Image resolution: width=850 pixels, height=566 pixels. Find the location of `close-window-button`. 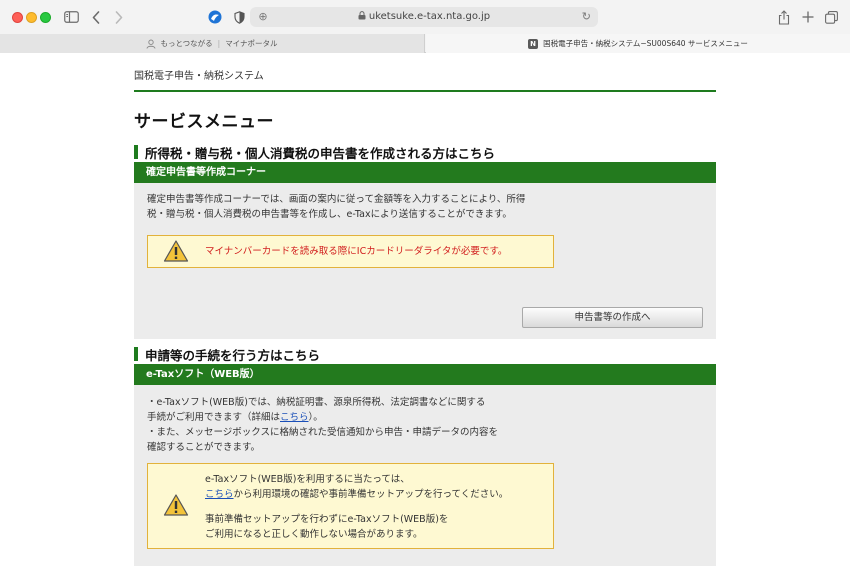

close-window-button is located at coordinates (17, 17).